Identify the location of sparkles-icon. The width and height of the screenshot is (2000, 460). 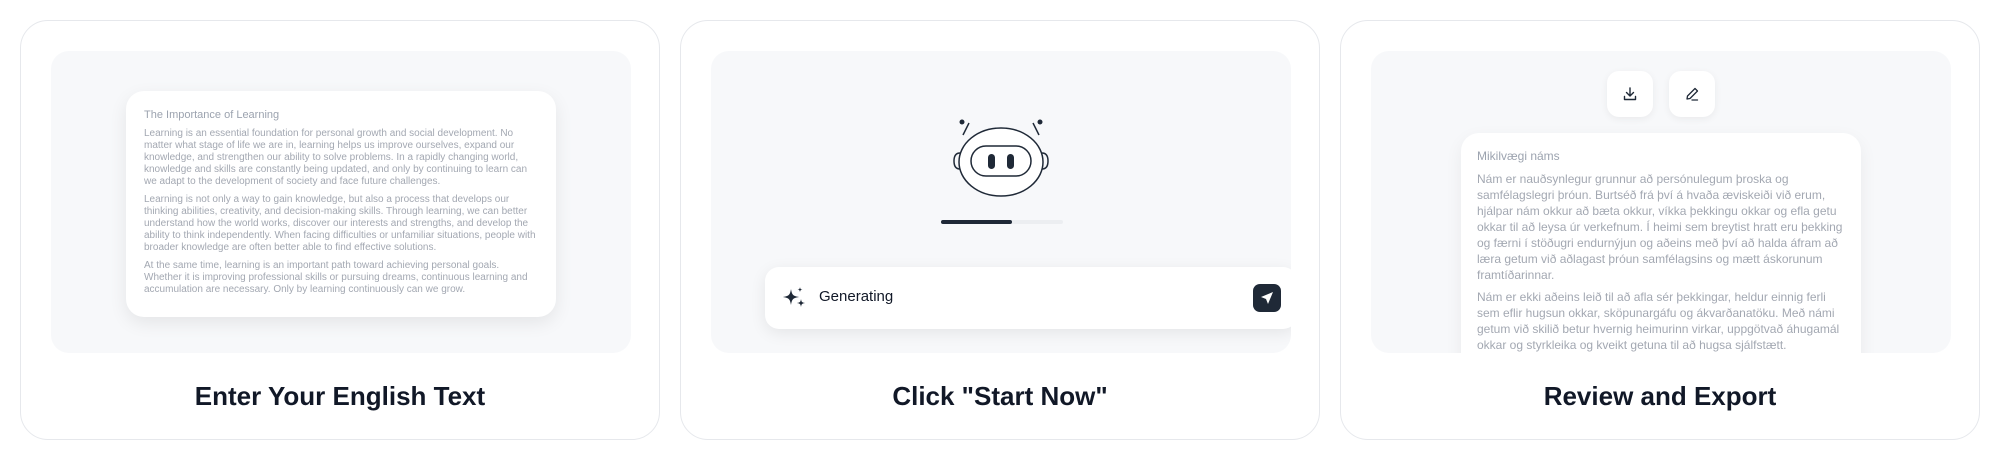
(794, 297).